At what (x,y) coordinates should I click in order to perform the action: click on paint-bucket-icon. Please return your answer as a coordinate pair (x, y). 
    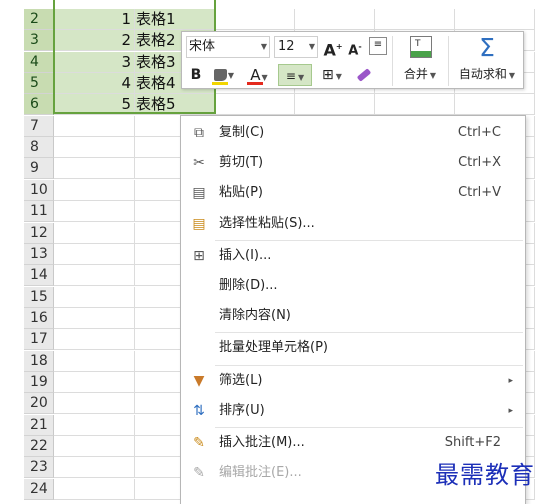
    Looking at the image, I should click on (220, 74).